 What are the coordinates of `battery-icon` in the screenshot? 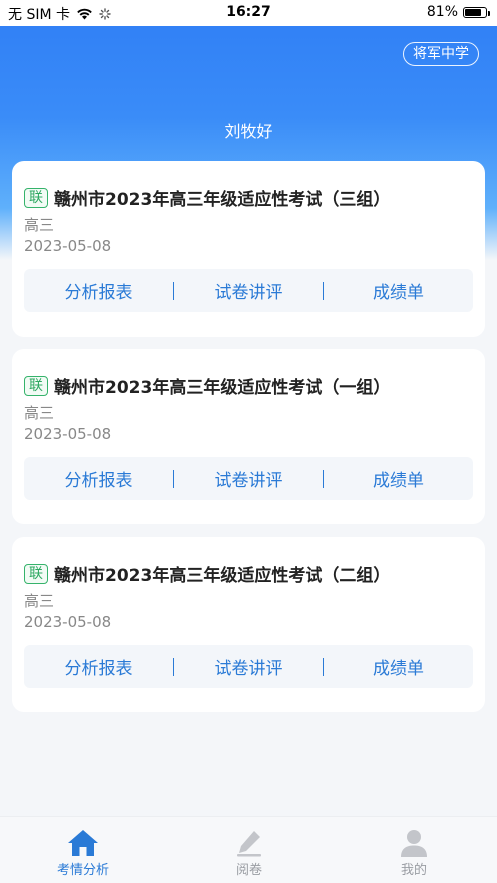 It's located at (476, 12).